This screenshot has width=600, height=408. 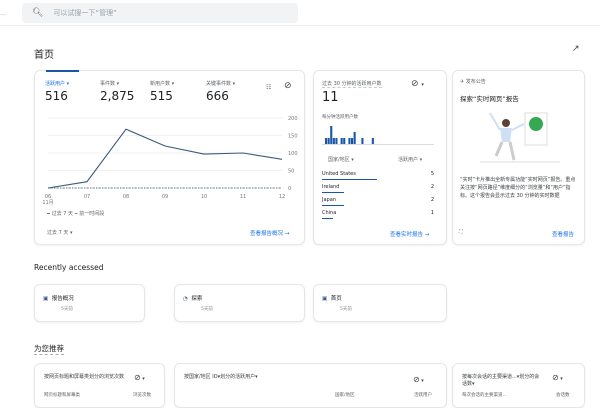 I want to click on column-header: 会话数, so click(x=563, y=395).